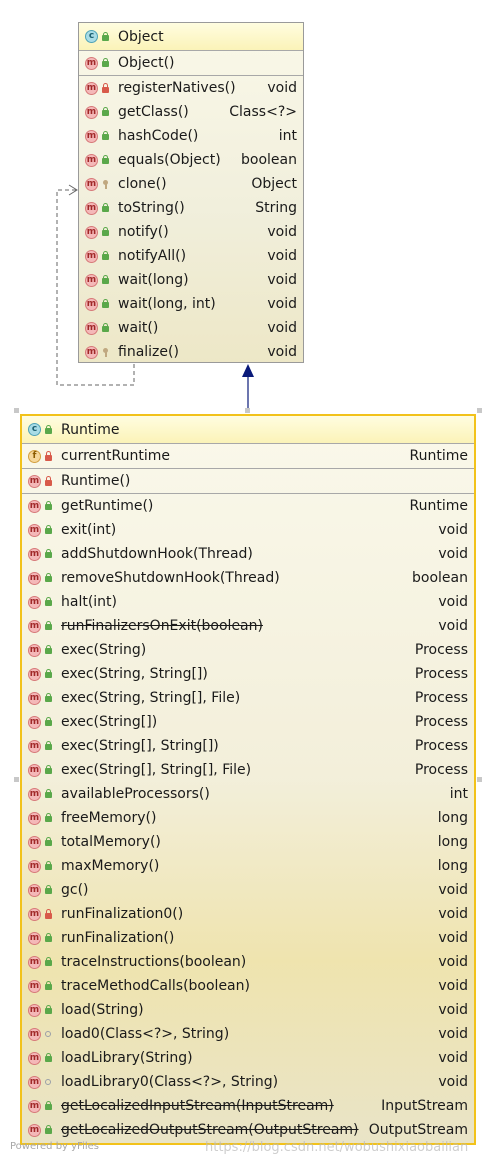 The width and height of the screenshot is (496, 1165). Describe the element at coordinates (151, 698) in the screenshot. I see `member-name: exec(String, String[], File)` at that location.